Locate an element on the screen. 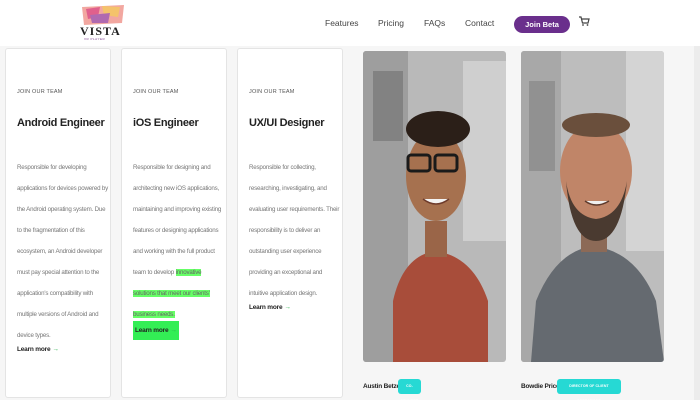 The height and width of the screenshot is (400, 700). team-member-name: Austin Betzer is located at coordinates (383, 386).